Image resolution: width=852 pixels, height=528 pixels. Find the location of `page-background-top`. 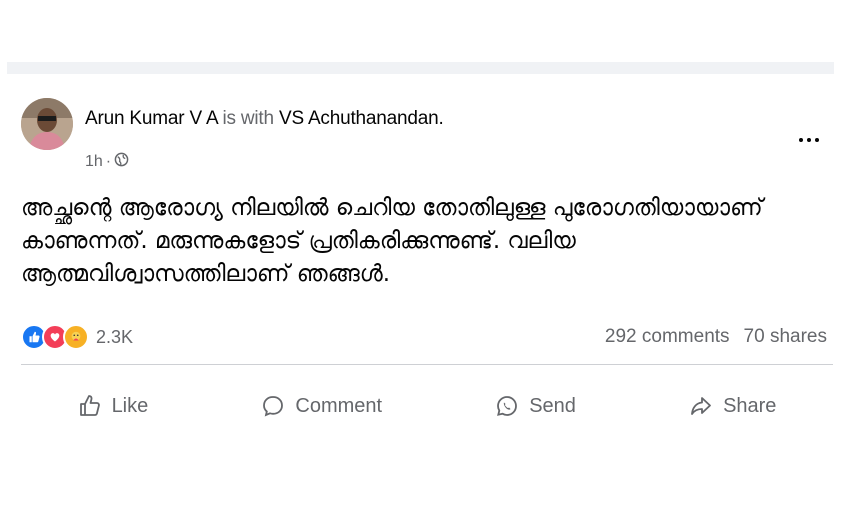

page-background-top is located at coordinates (426, 31).